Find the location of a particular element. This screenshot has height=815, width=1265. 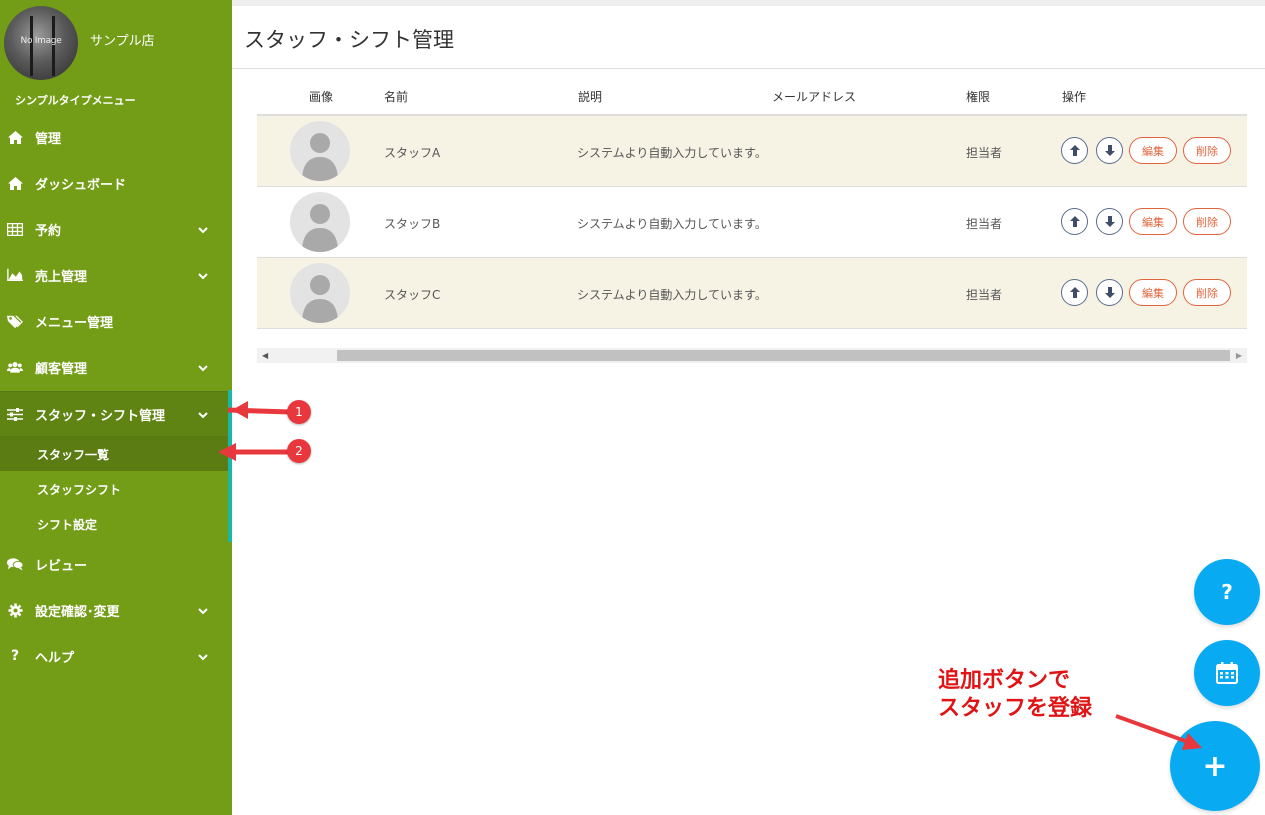

annotation-arrow is located at coordinates (1152, 729).